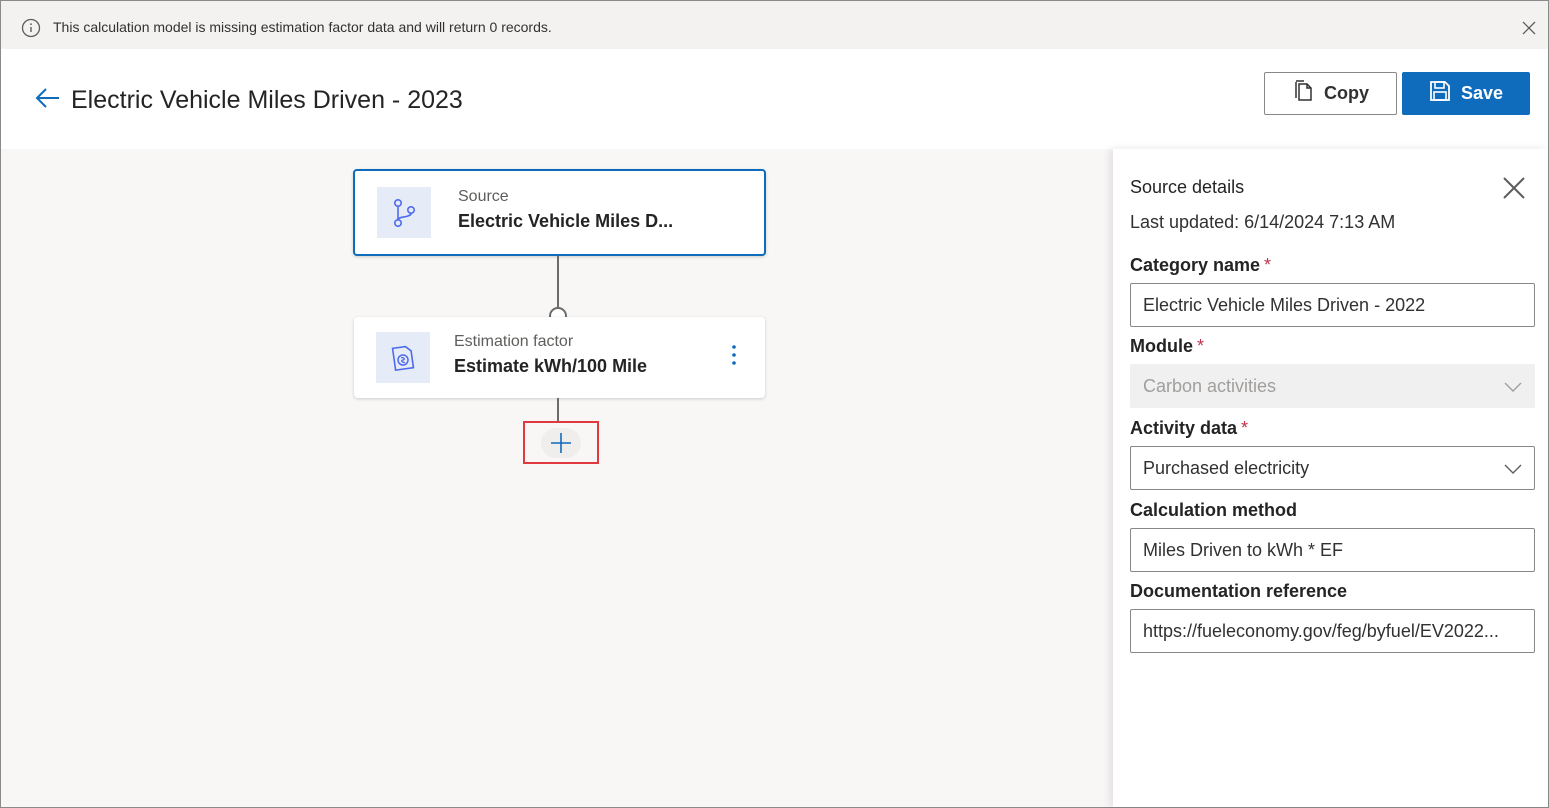 This screenshot has width=1549, height=808. I want to click on calculation-method-label: Calculation method, so click(1214, 510).